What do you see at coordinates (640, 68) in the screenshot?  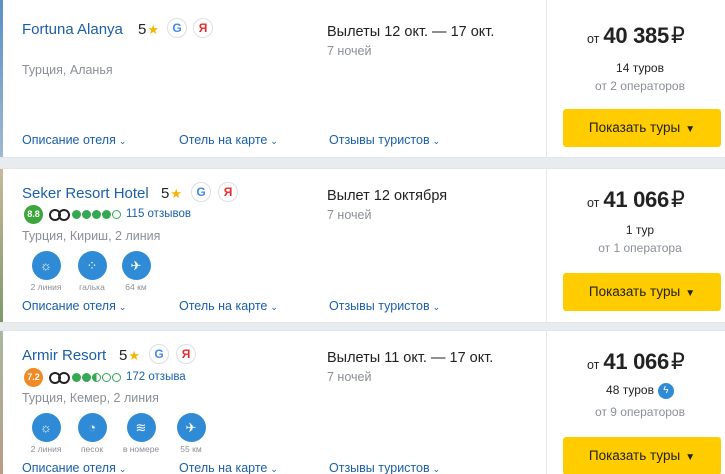 I see `tours-count: 14 туров` at bounding box center [640, 68].